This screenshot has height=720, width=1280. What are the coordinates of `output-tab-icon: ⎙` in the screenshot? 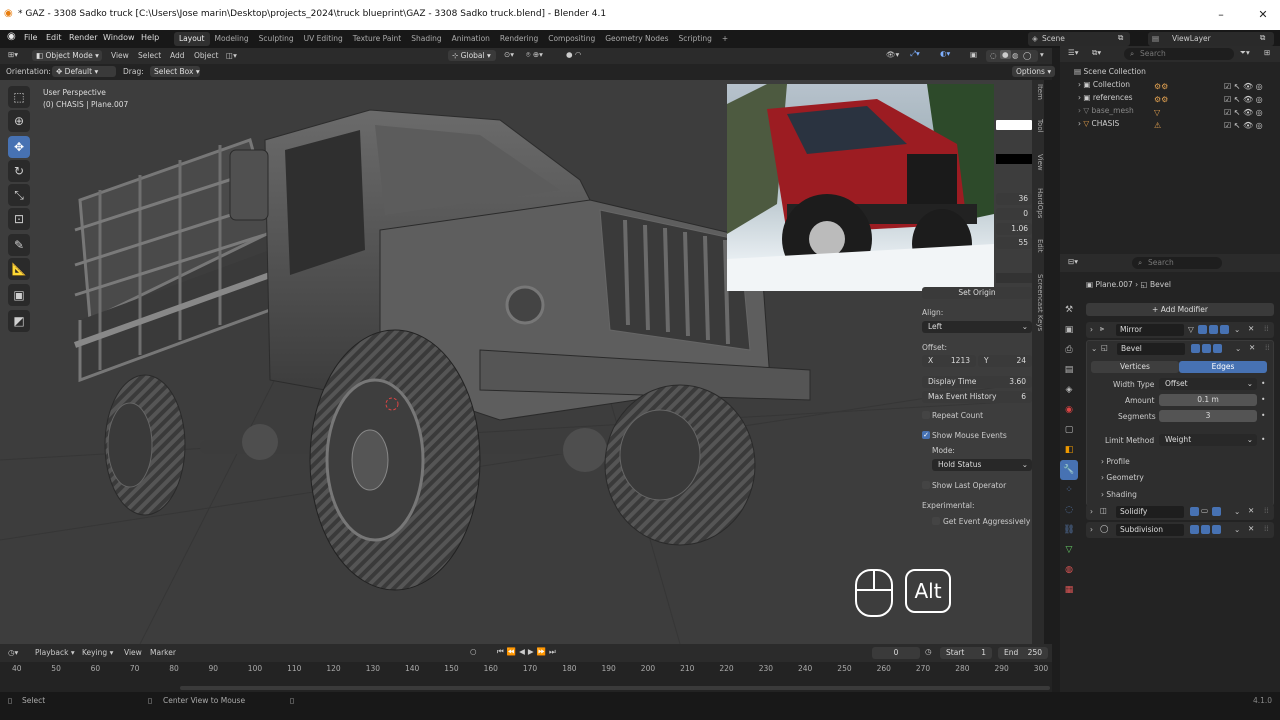 It's located at (1069, 350).